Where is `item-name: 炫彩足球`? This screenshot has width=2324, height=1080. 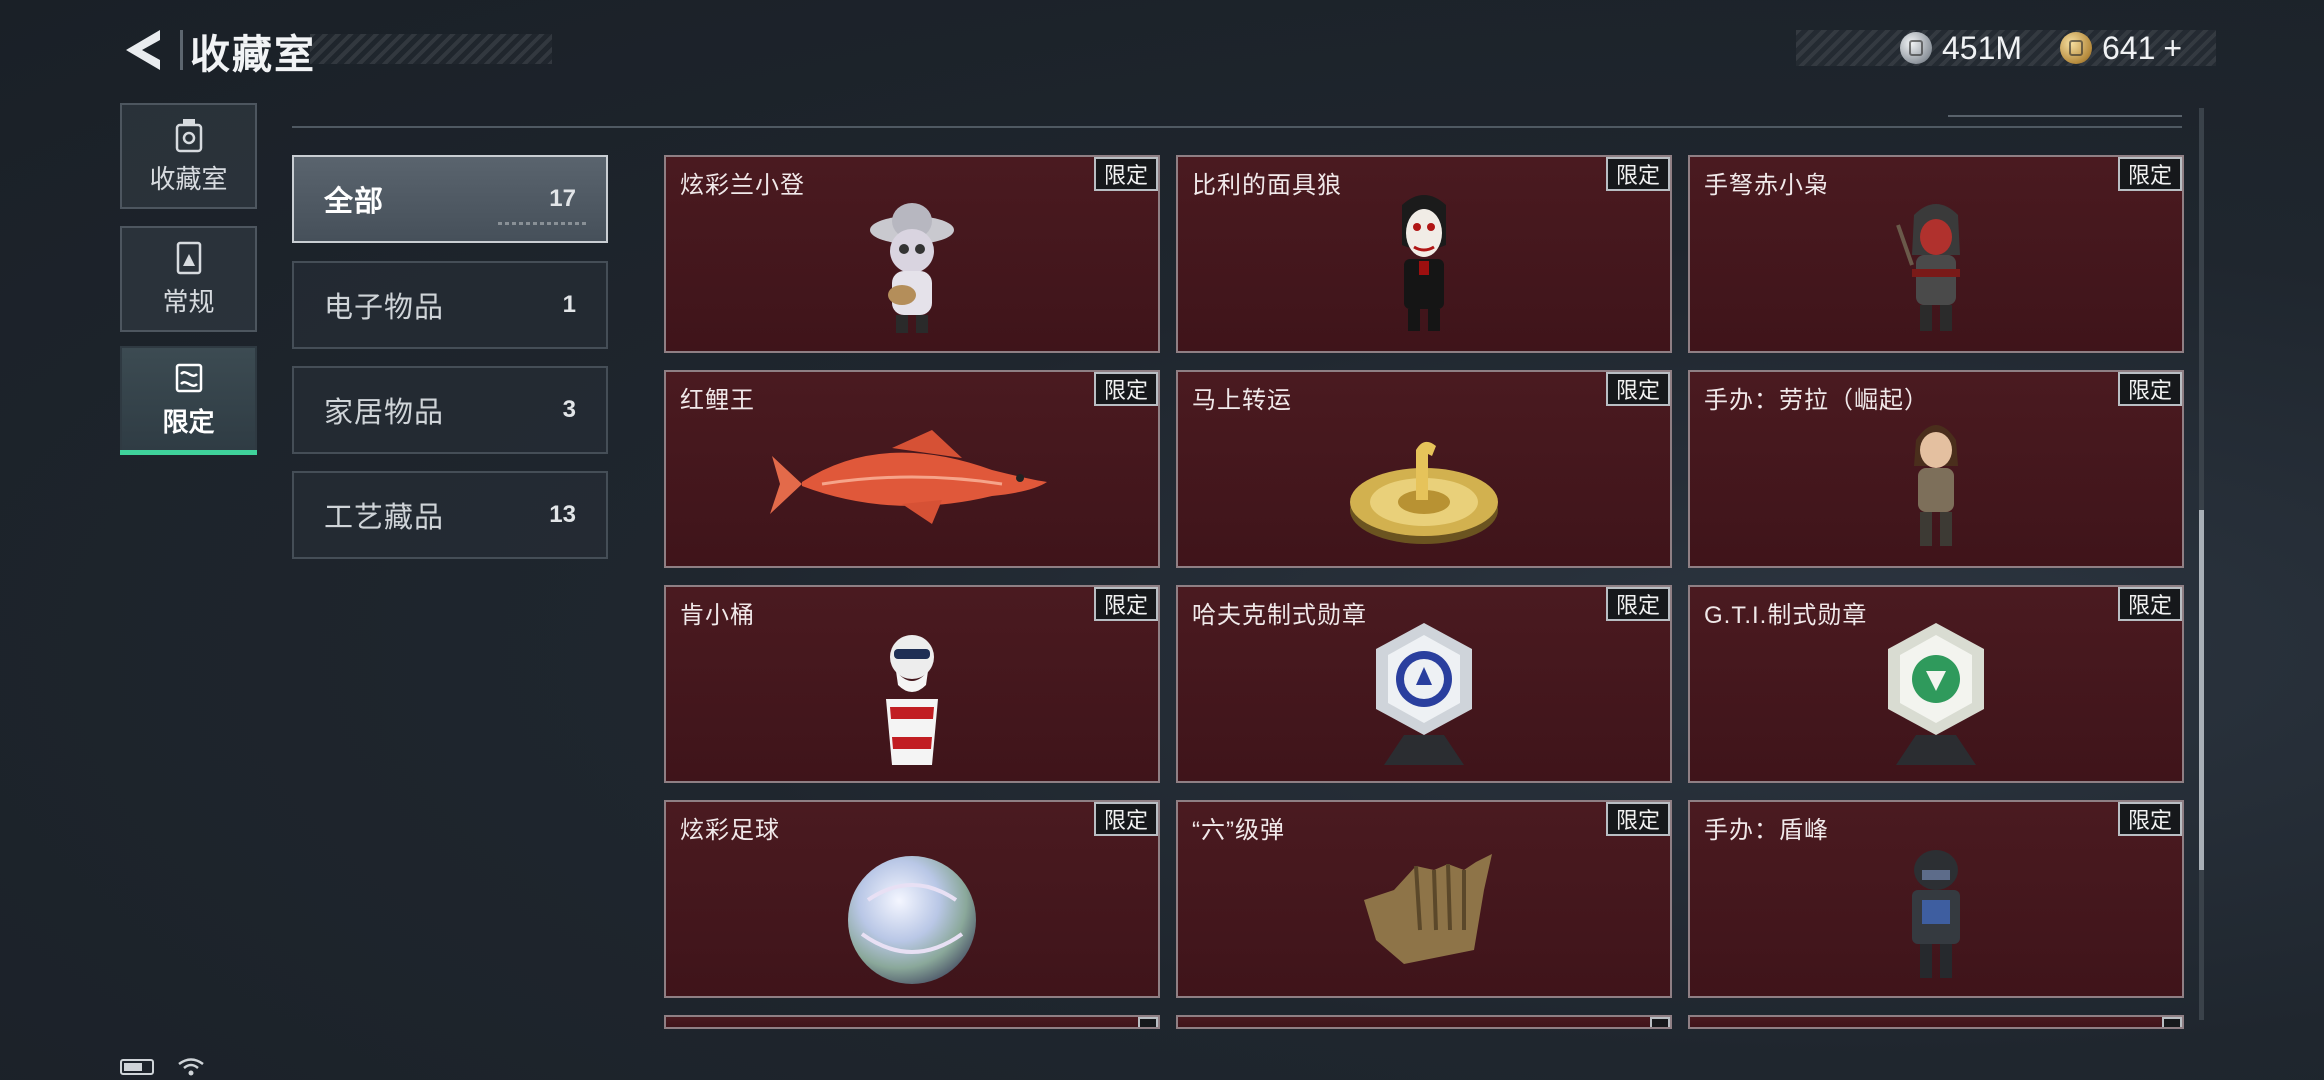 item-name: 炫彩足球 is located at coordinates (730, 830).